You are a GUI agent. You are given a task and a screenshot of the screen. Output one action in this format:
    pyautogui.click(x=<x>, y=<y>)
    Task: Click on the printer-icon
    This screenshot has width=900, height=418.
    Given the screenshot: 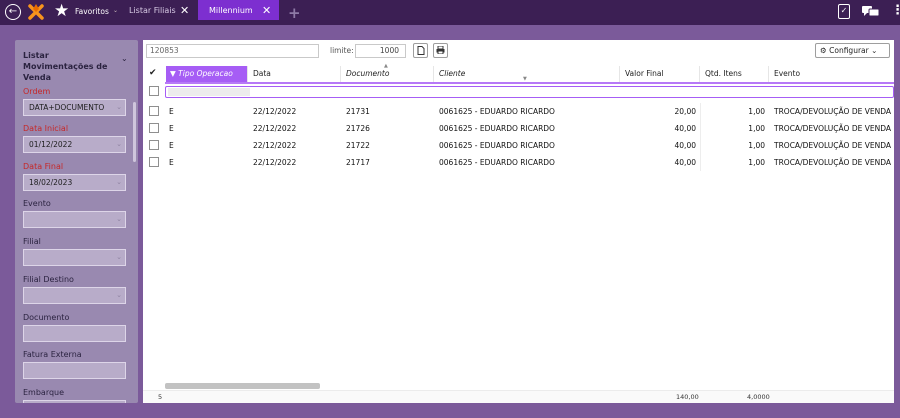 What is the action you would take?
    pyautogui.click(x=440, y=50)
    